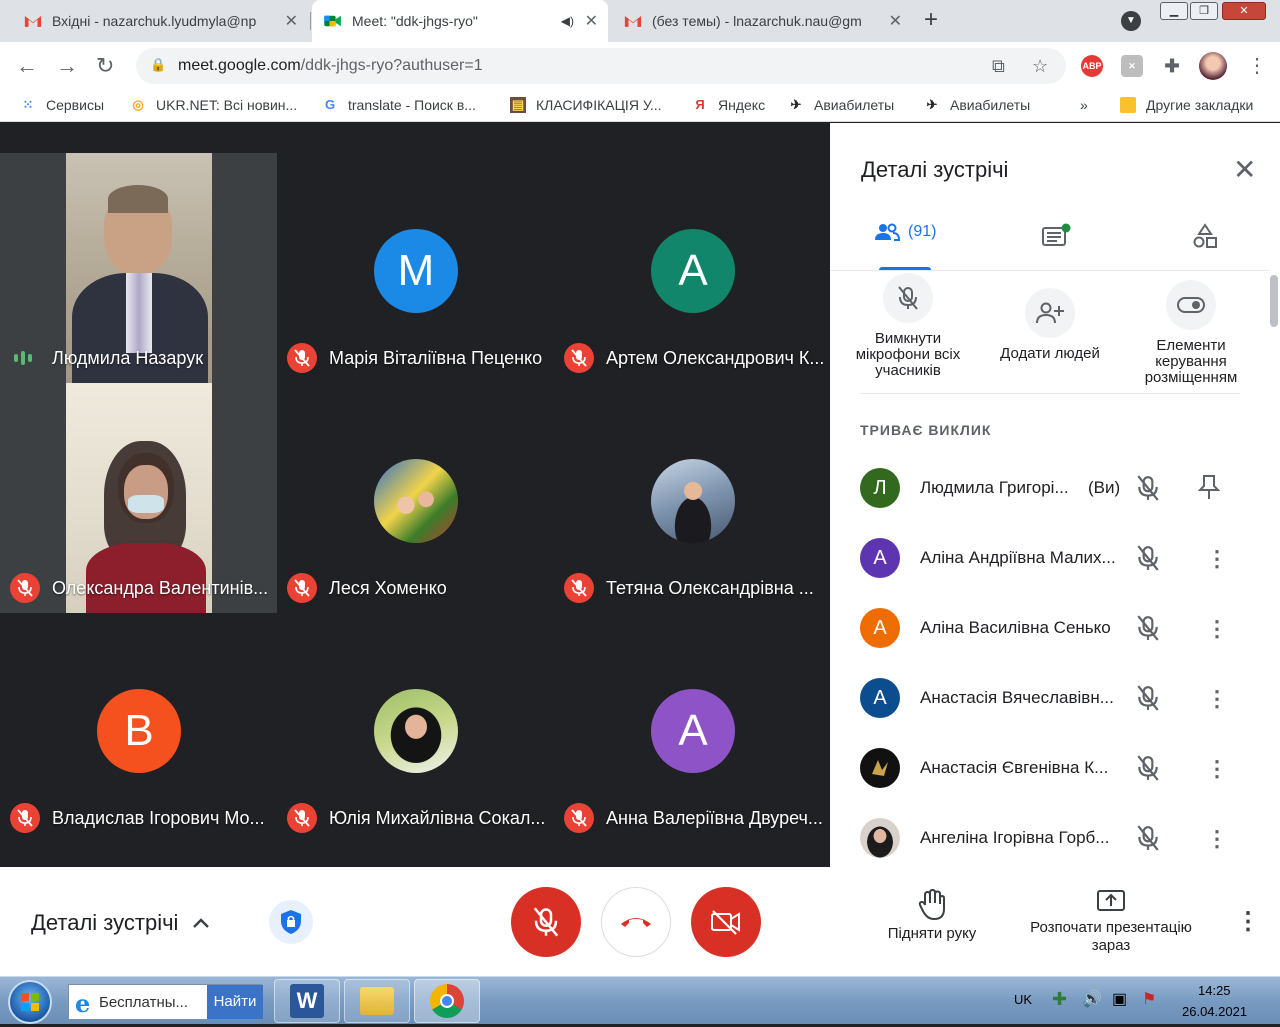 This screenshot has height=1027, width=1280. Describe the element at coordinates (880, 768) in the screenshot. I see `avatar-photo` at that location.